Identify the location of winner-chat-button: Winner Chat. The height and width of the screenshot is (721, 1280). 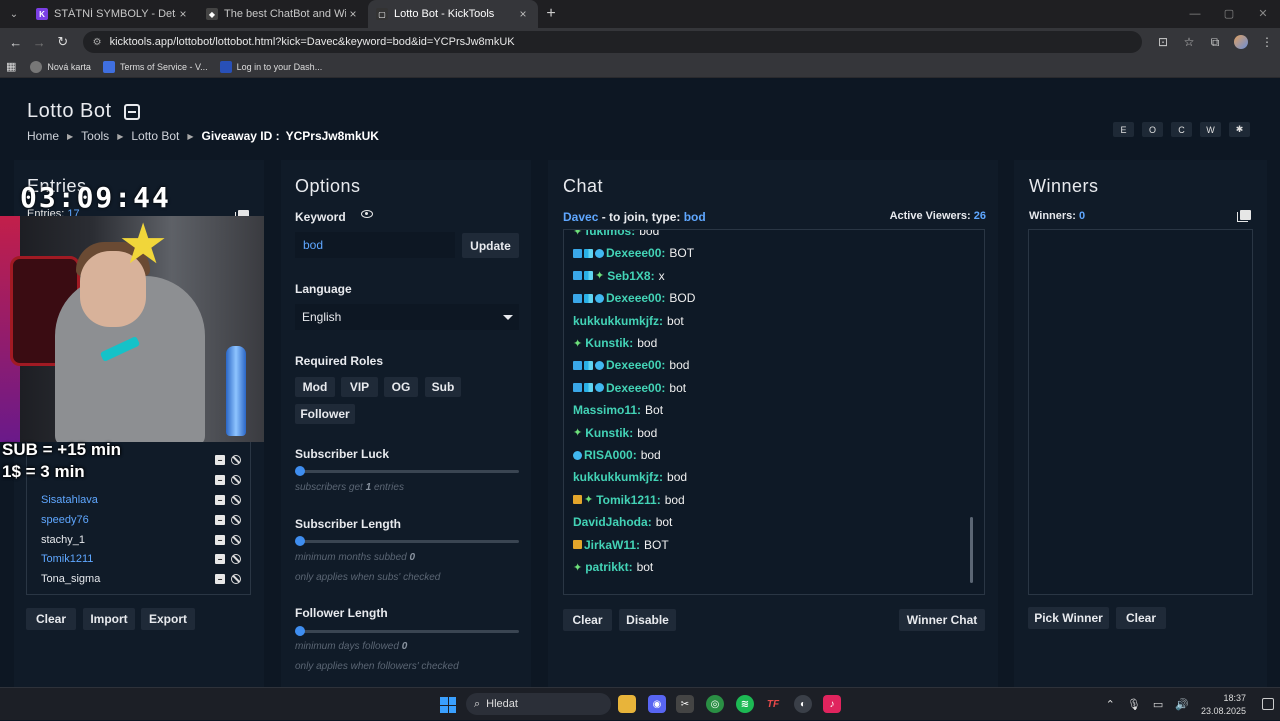
(942, 620).